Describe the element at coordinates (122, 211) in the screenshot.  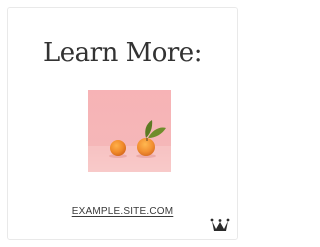
I see `example-site-link: EXAMPLE.SITE.COM` at that location.